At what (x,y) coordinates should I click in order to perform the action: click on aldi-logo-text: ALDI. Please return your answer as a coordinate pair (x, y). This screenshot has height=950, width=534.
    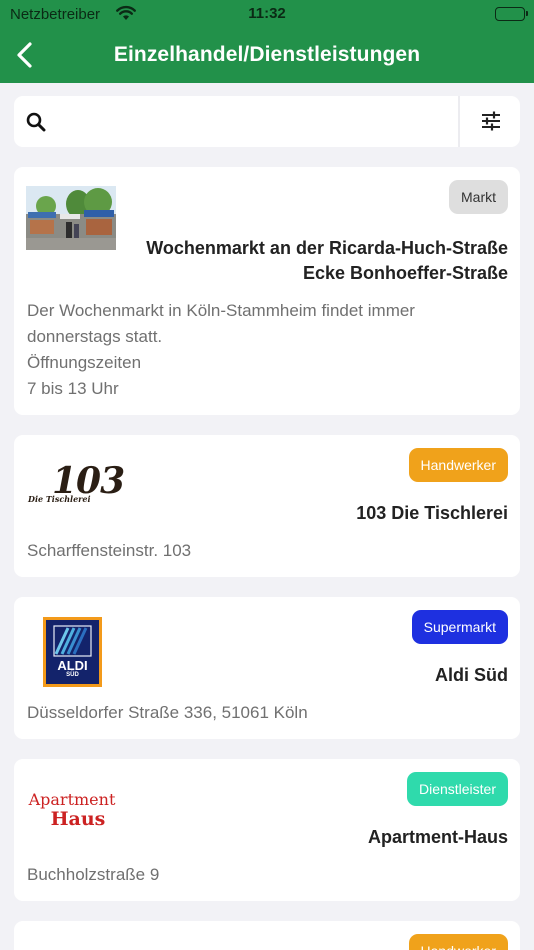
    Looking at the image, I should click on (72, 665).